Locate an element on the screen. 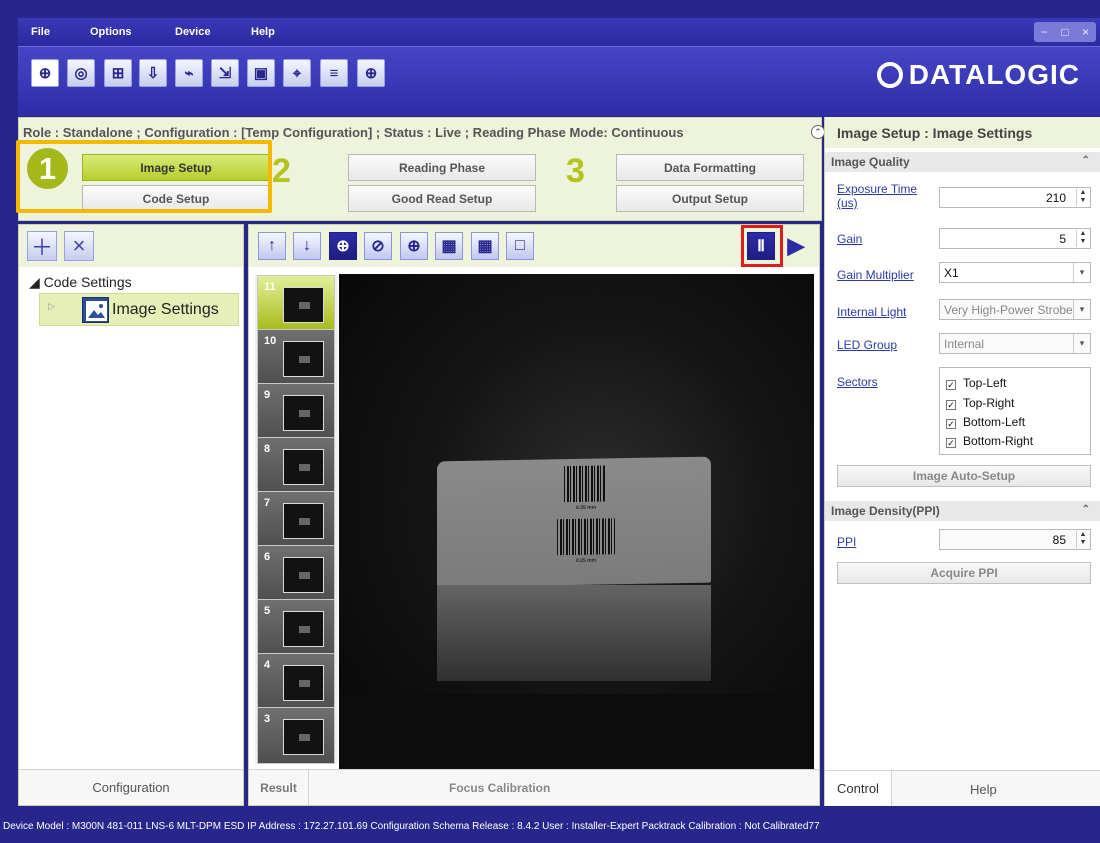 The width and height of the screenshot is (1100, 843). data-formatting-button: Data Formatting is located at coordinates (710, 167).